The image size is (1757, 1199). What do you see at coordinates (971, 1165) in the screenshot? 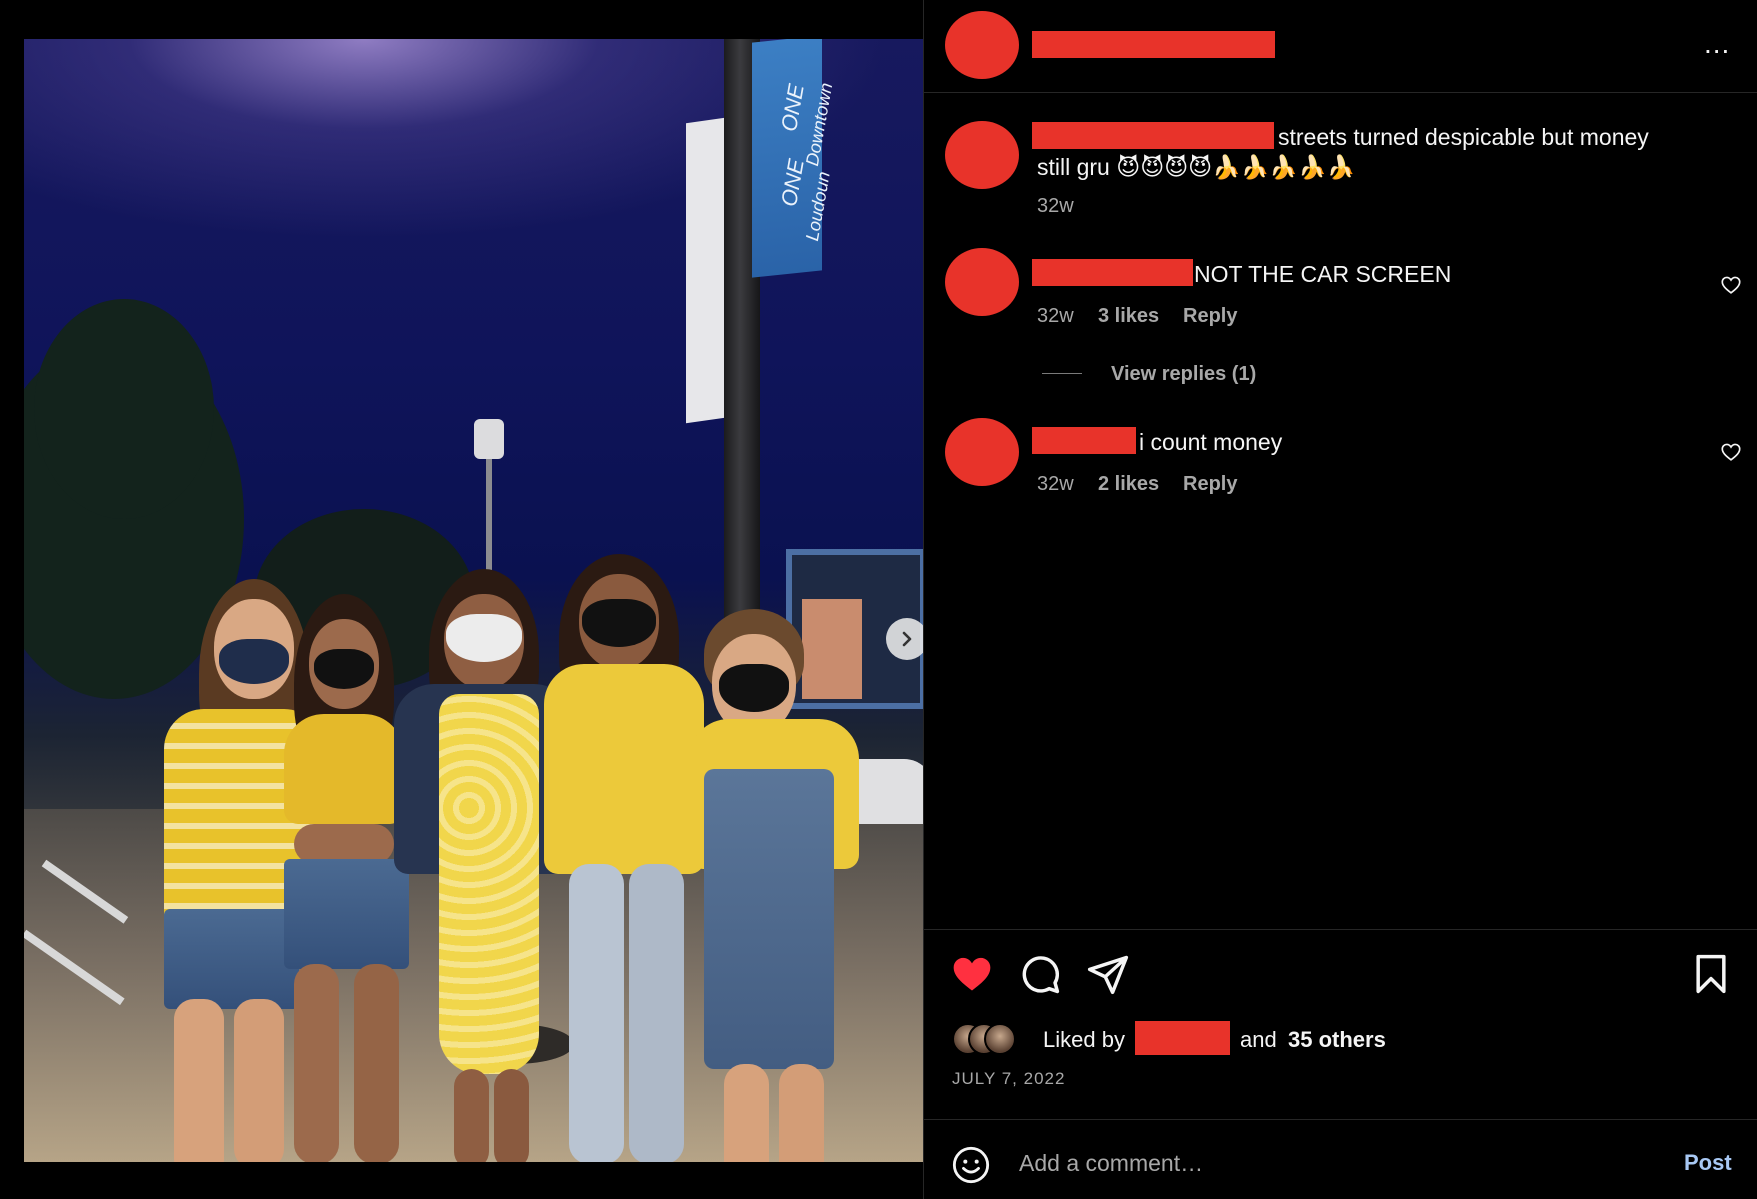
I see `emoji-smiley-icon` at bounding box center [971, 1165].